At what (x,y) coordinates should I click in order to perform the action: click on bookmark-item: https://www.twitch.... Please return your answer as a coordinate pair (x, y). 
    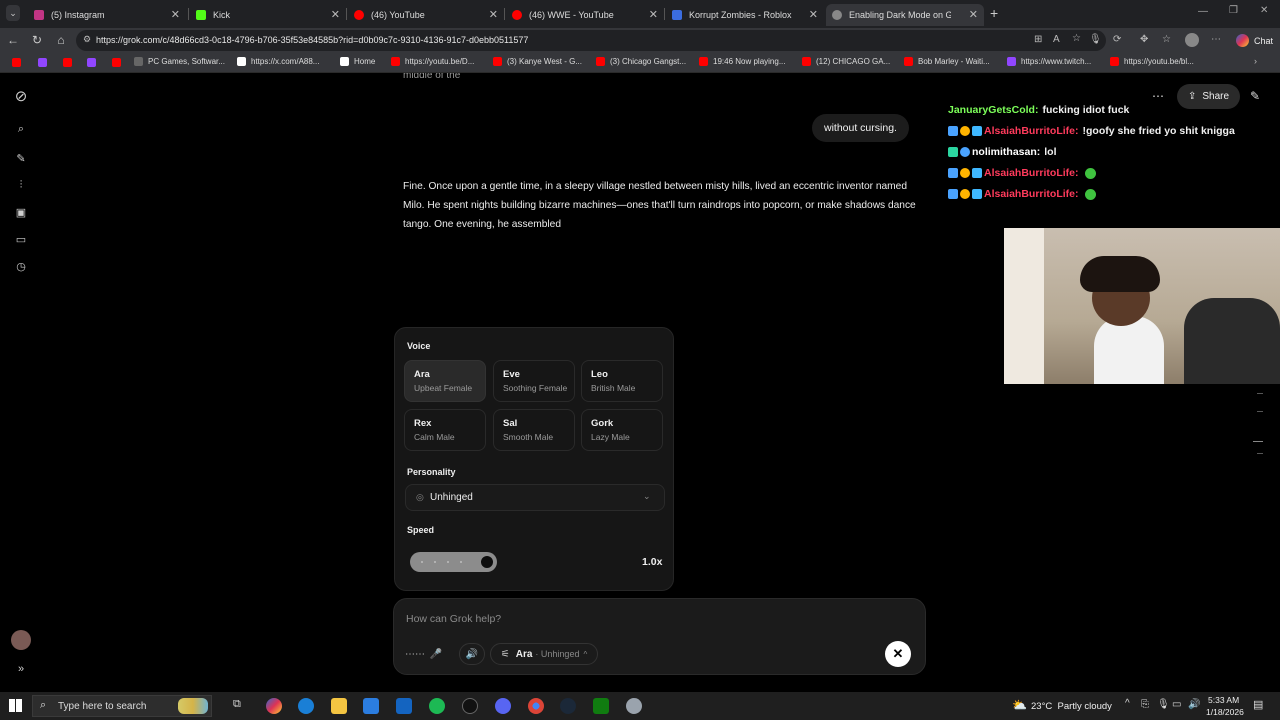
    Looking at the image, I should click on (1049, 61).